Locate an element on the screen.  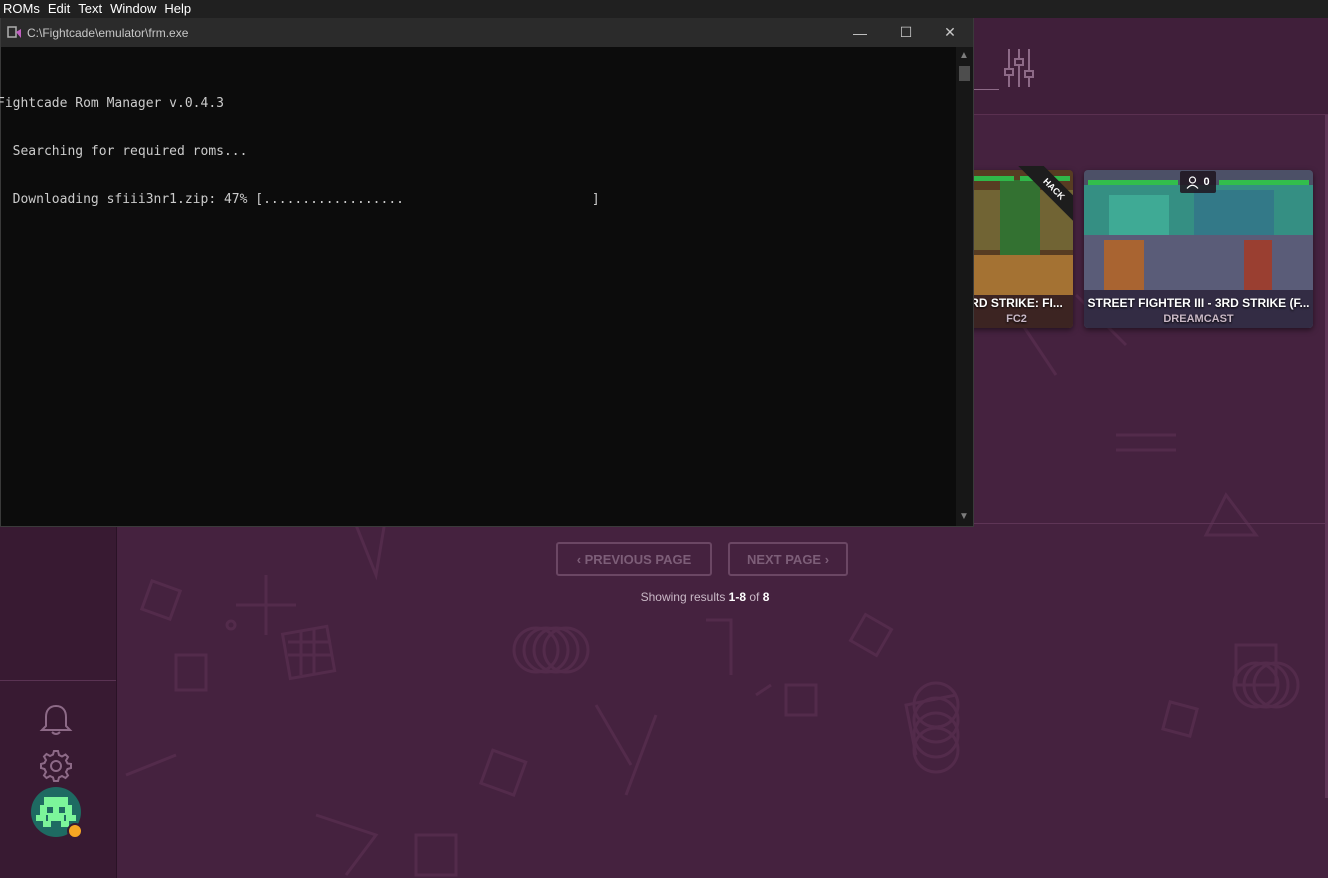
console-title: C:\Fightcade\emulator\frm.exe is located at coordinates (108, 33).